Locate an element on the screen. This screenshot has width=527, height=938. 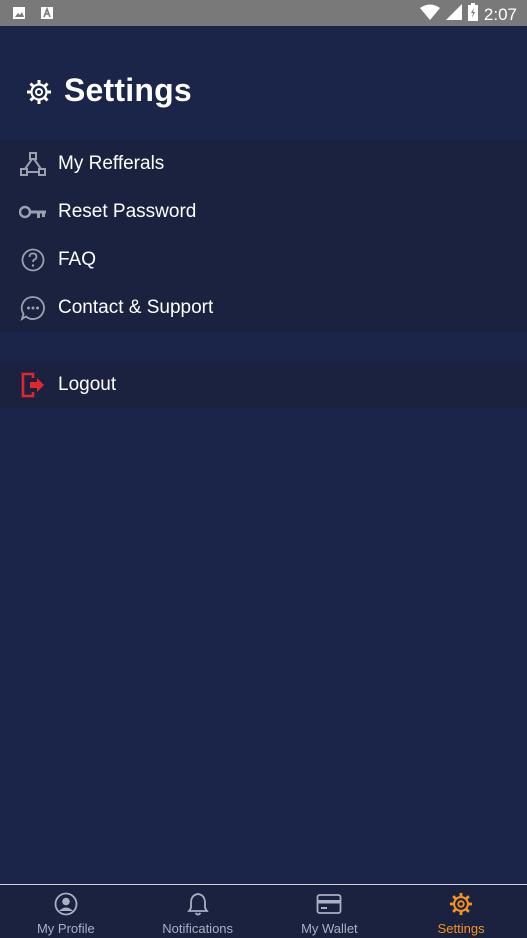
logout-button: Logout is located at coordinates (263, 385).